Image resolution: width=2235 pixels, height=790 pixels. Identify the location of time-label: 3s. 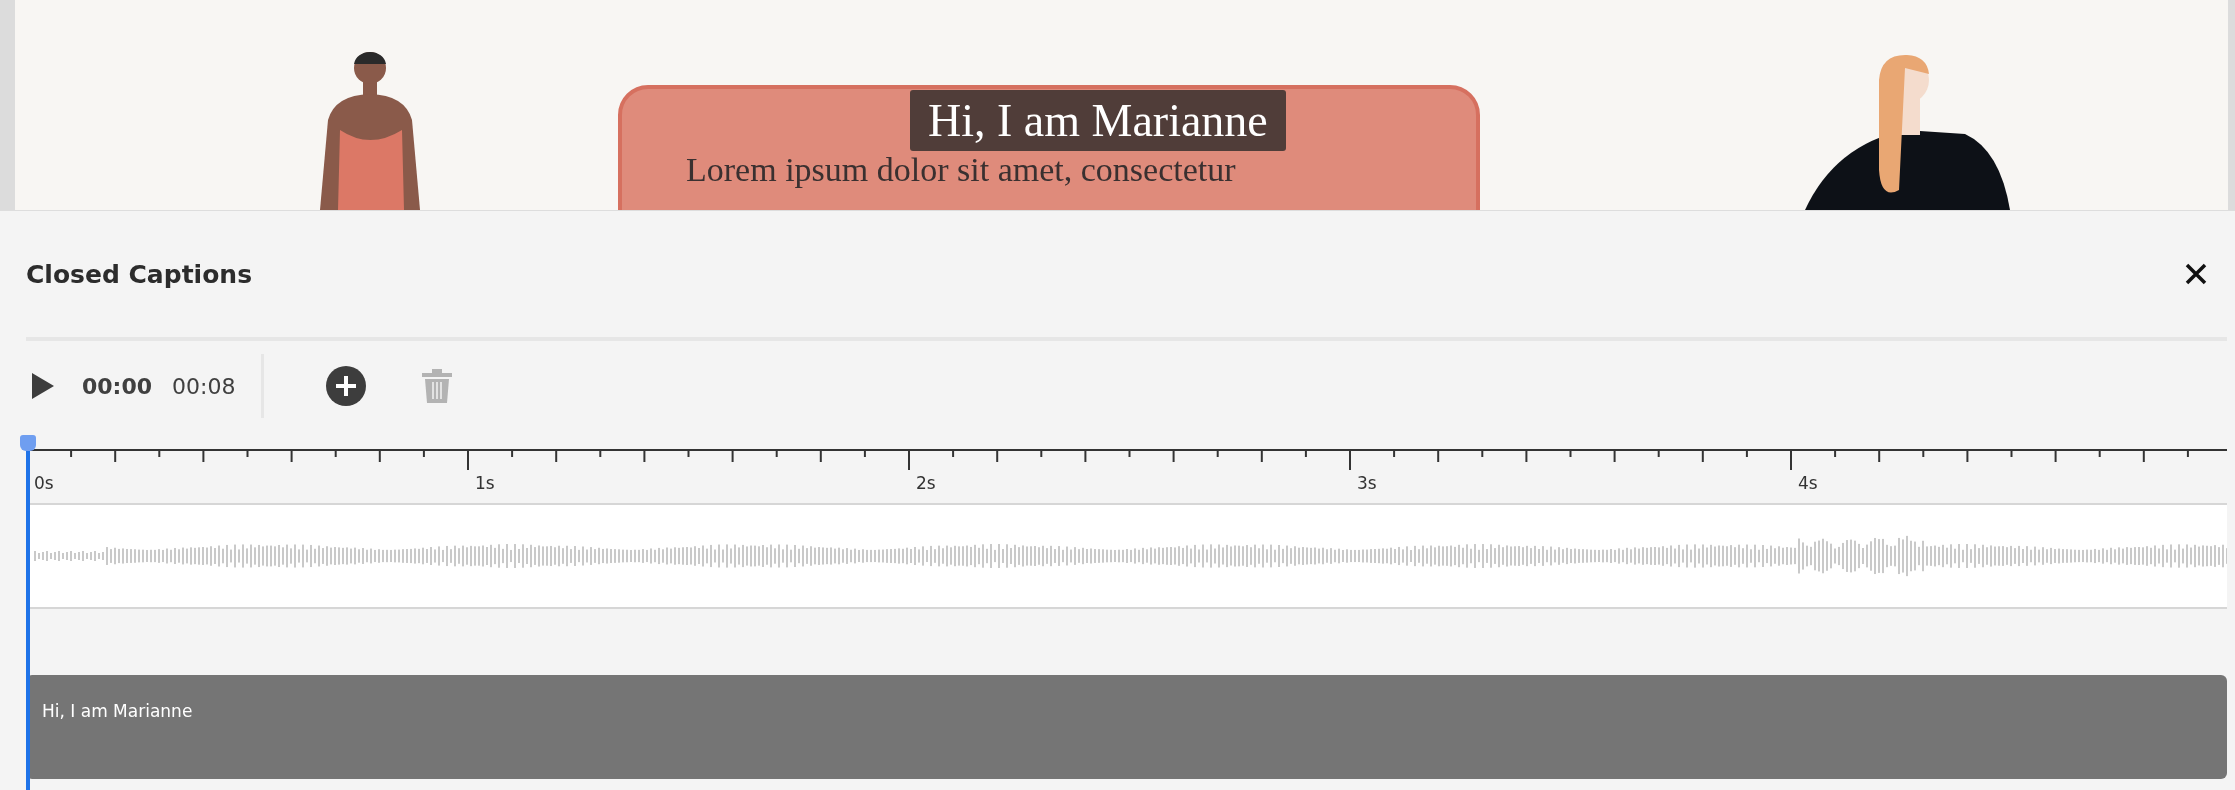
(1367, 483).